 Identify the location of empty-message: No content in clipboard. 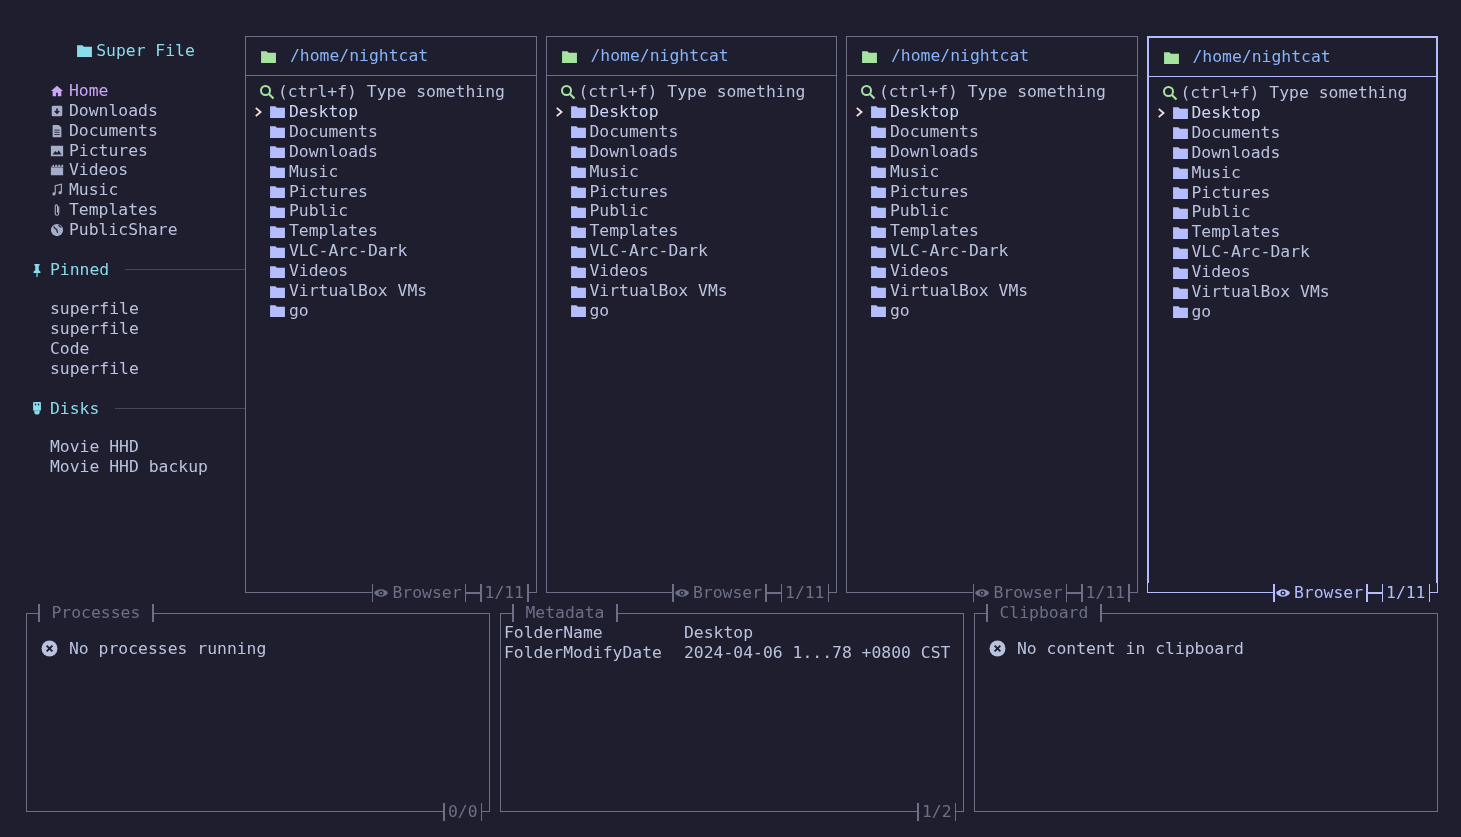
(1130, 649).